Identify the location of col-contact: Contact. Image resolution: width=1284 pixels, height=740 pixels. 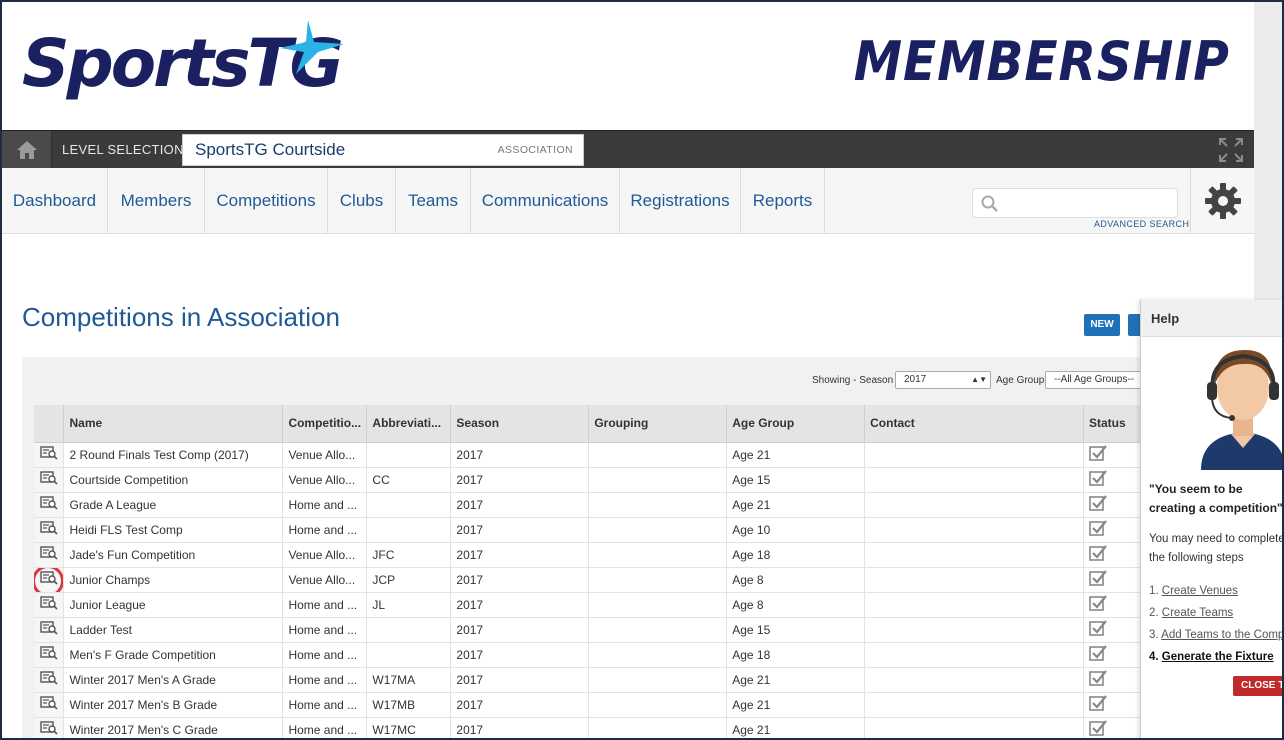
(974, 424).